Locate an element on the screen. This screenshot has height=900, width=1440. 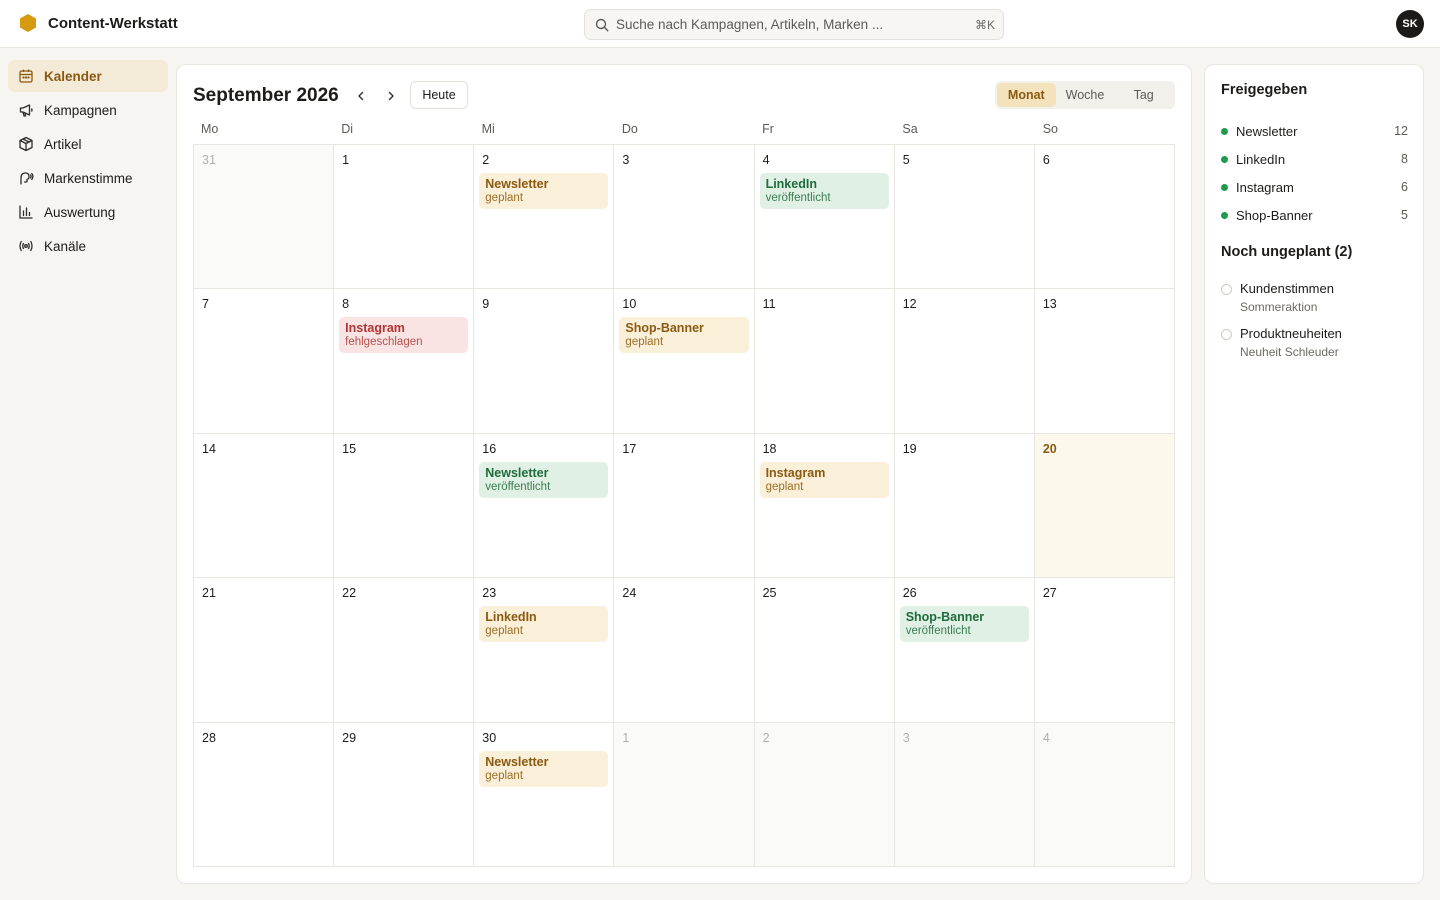
calendar-event: Shop-Banner geplant is located at coordinates (684, 335).